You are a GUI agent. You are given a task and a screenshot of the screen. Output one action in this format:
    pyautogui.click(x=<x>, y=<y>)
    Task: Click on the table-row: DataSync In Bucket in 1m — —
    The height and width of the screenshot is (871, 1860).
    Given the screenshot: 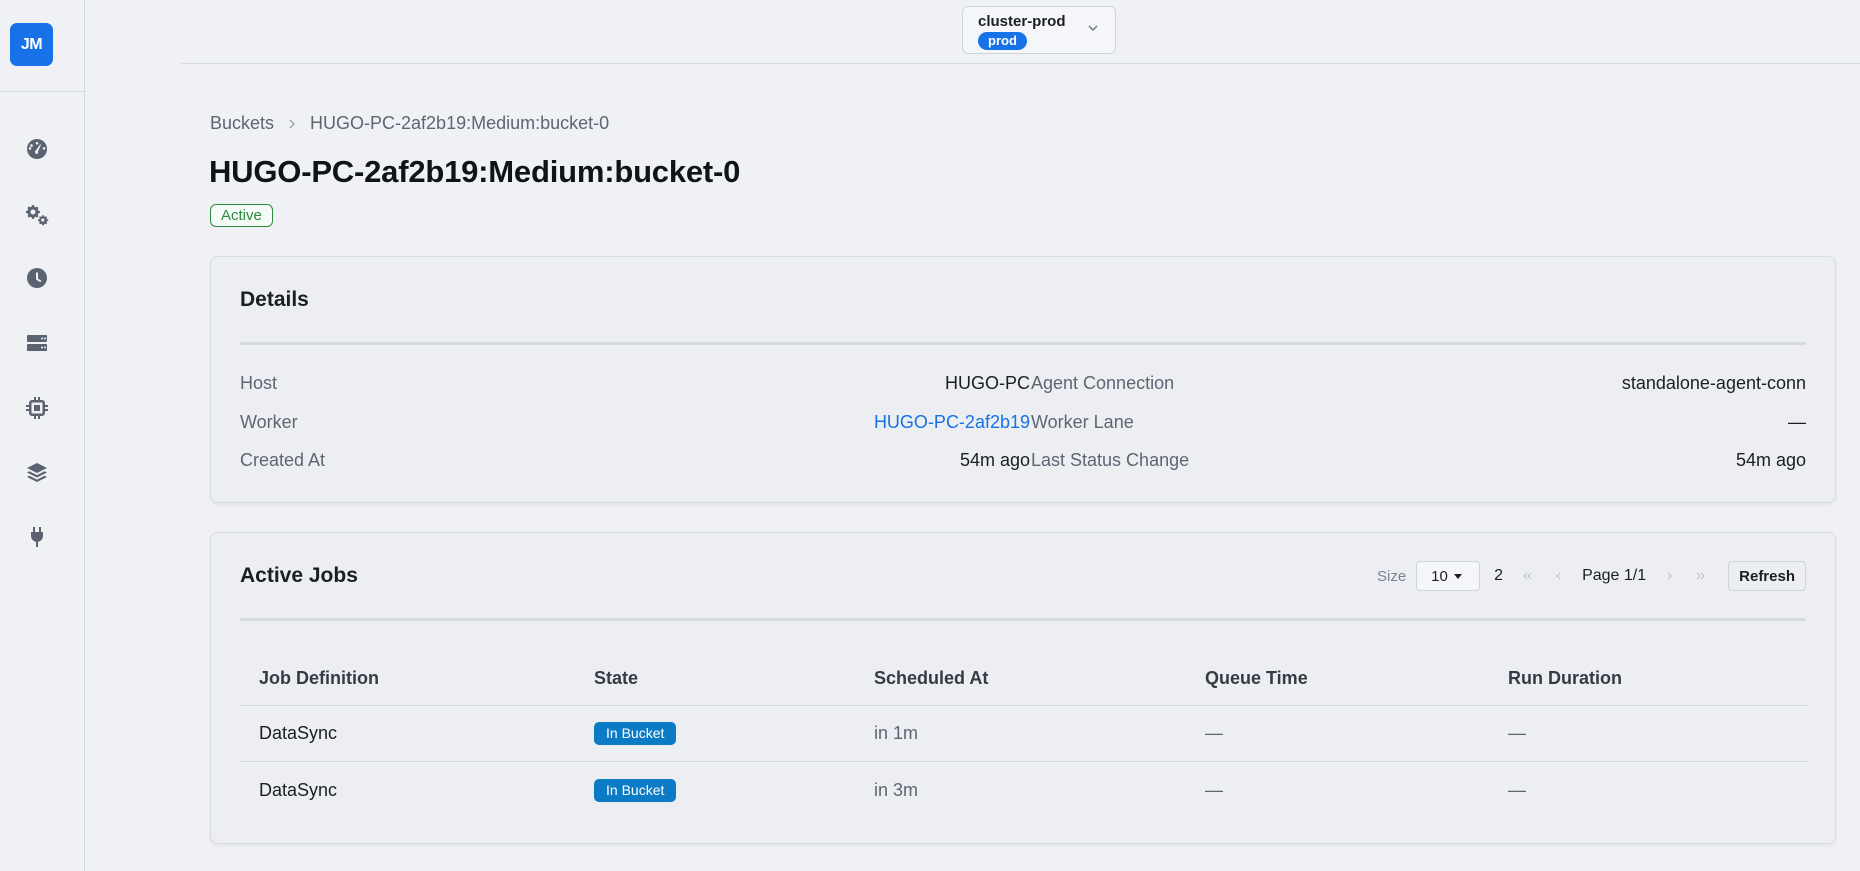 What is the action you would take?
    pyautogui.click(x=1024, y=734)
    